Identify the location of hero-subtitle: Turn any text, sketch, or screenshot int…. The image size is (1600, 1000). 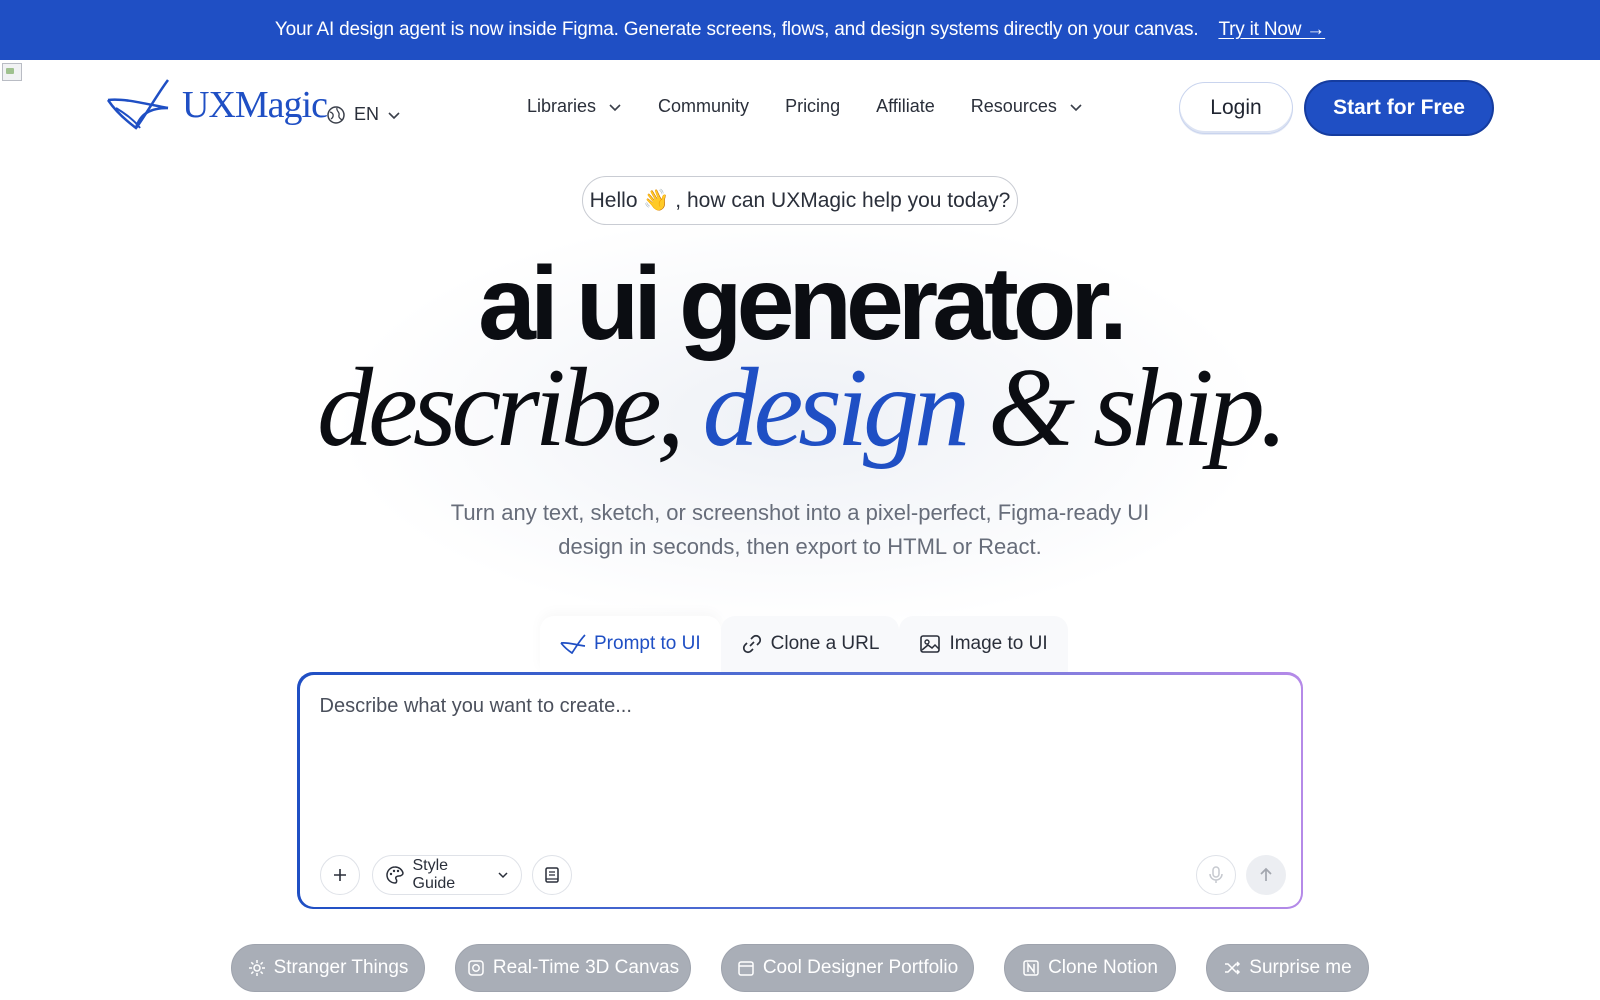
(800, 530).